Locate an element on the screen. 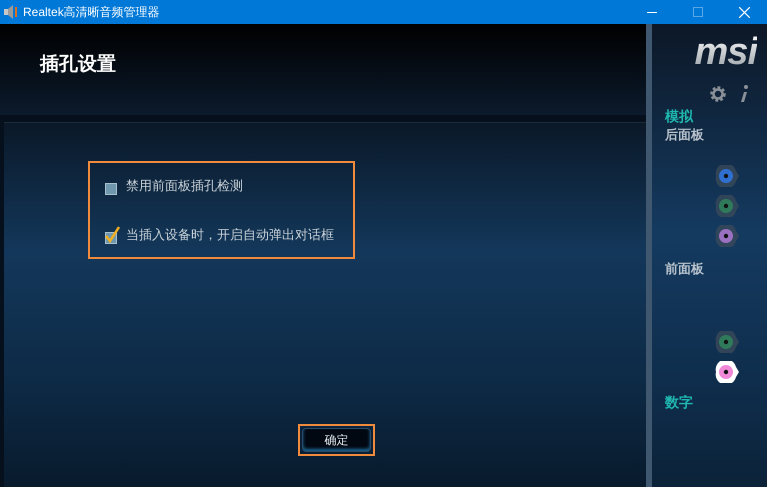 The width and height of the screenshot is (767, 487). panel-label: 后面板 is located at coordinates (684, 134).